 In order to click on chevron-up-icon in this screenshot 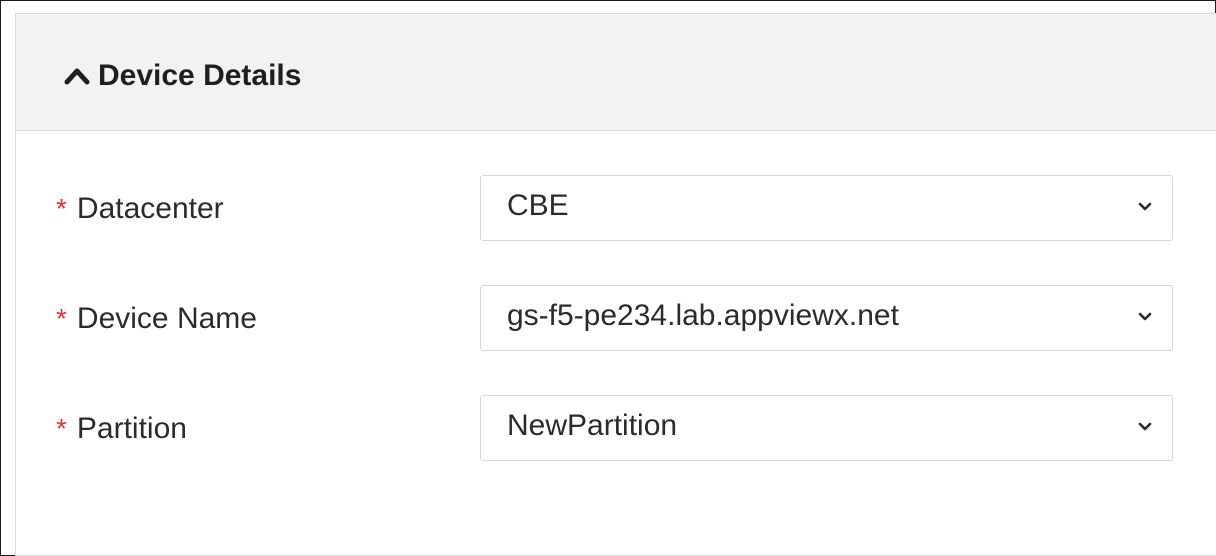, I will do `click(77, 76)`.